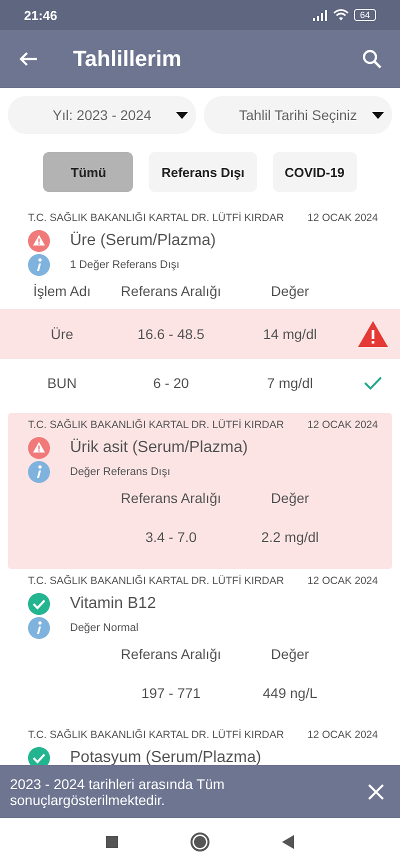 This screenshot has height=866, width=400. I want to click on table-cell-text: 449 ng/L, so click(290, 693).